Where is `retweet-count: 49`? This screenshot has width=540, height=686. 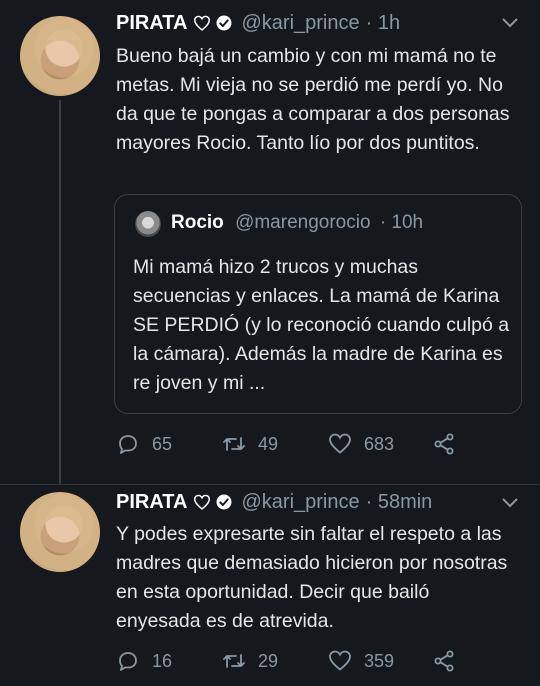
retweet-count: 49 is located at coordinates (268, 443).